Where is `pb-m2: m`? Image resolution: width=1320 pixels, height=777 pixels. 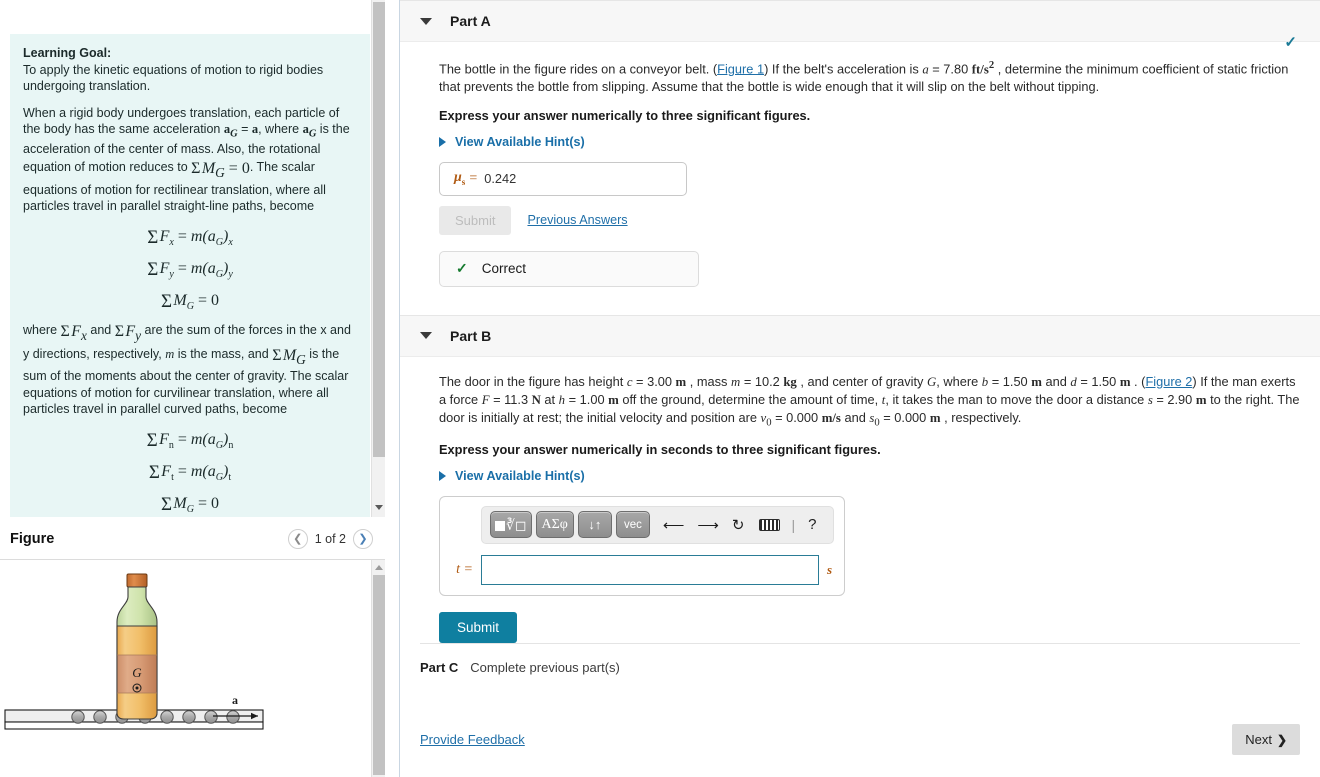
pb-m2: m is located at coordinates (1036, 381).